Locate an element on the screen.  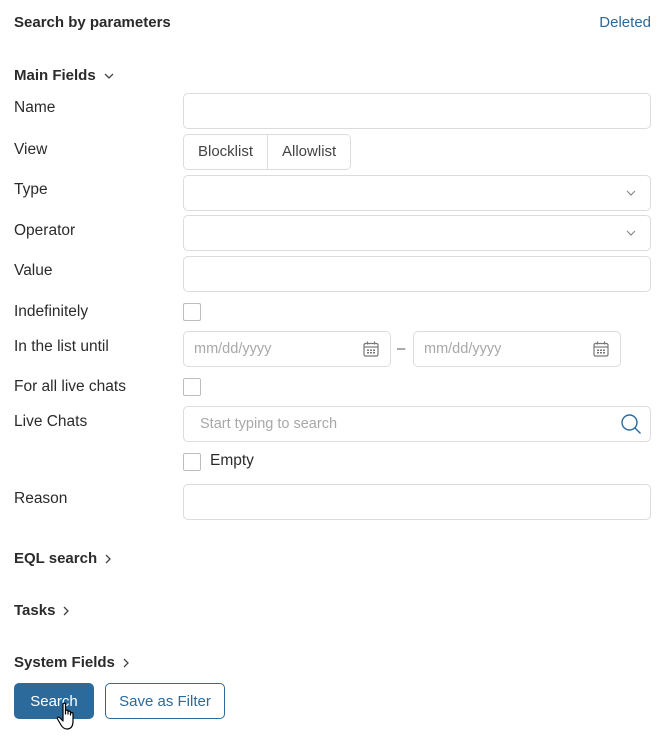
main-fields-toggle: Main Fields is located at coordinates (64, 75).